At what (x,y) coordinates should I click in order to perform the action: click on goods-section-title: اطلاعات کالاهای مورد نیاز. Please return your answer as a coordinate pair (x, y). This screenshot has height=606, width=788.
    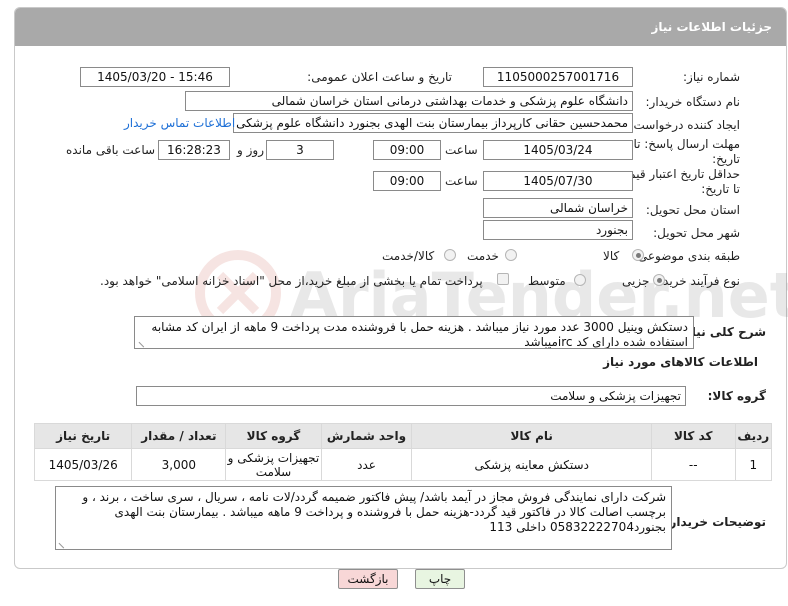
    Looking at the image, I should click on (680, 362).